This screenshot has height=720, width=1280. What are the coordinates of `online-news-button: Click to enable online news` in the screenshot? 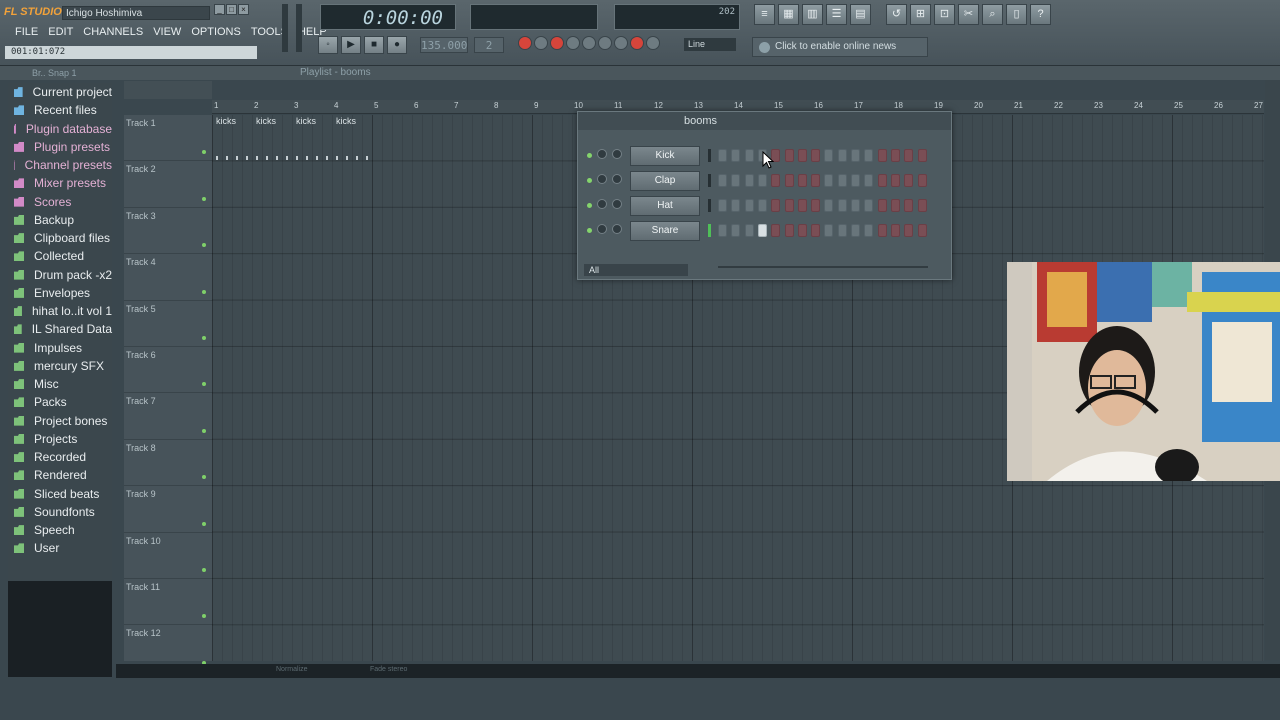 It's located at (840, 47).